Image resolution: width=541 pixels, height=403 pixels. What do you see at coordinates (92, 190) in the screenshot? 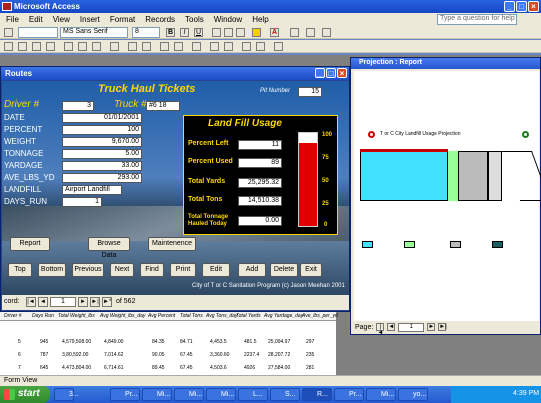
I see `landfill-field: Airport Landfill` at bounding box center [92, 190].